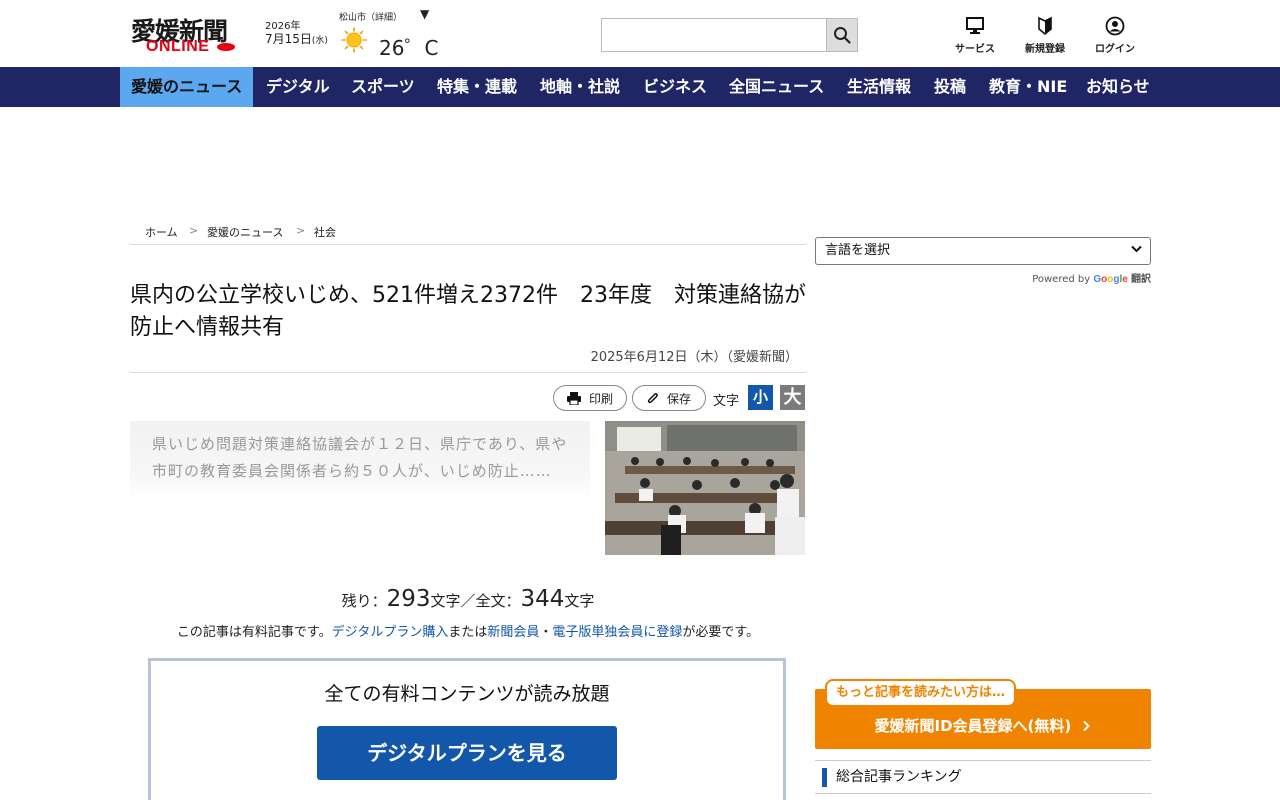  Describe the element at coordinates (1061, 279) in the screenshot. I see `powered-by-text: Powered by` at that location.